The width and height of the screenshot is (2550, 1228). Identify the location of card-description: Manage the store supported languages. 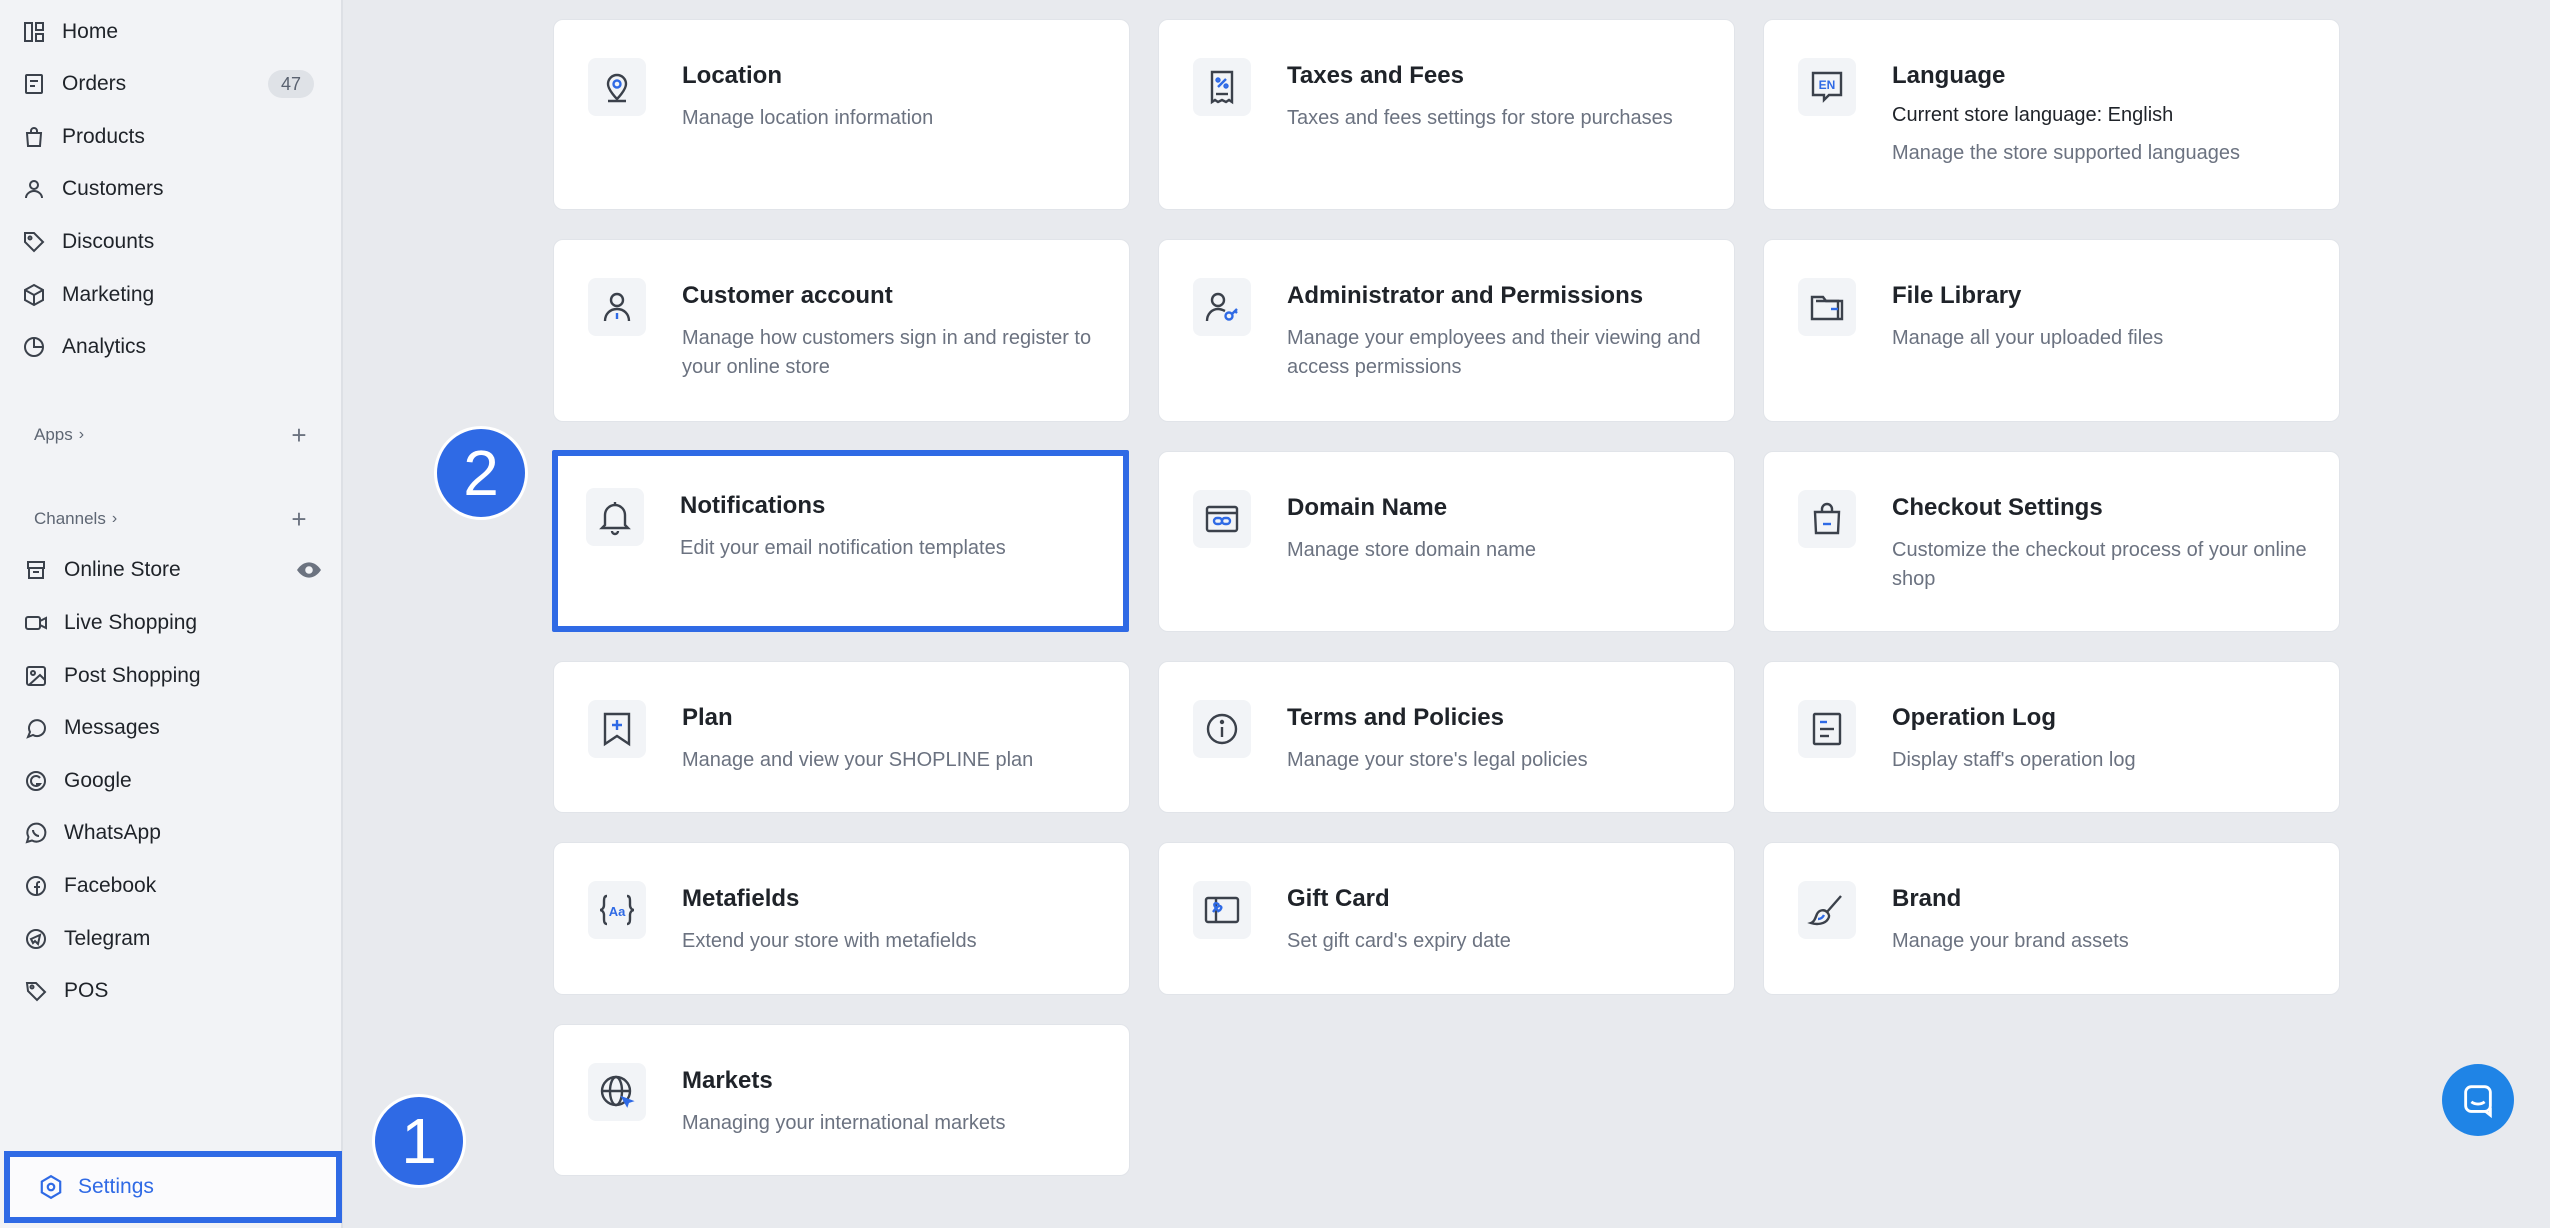
(2066, 153).